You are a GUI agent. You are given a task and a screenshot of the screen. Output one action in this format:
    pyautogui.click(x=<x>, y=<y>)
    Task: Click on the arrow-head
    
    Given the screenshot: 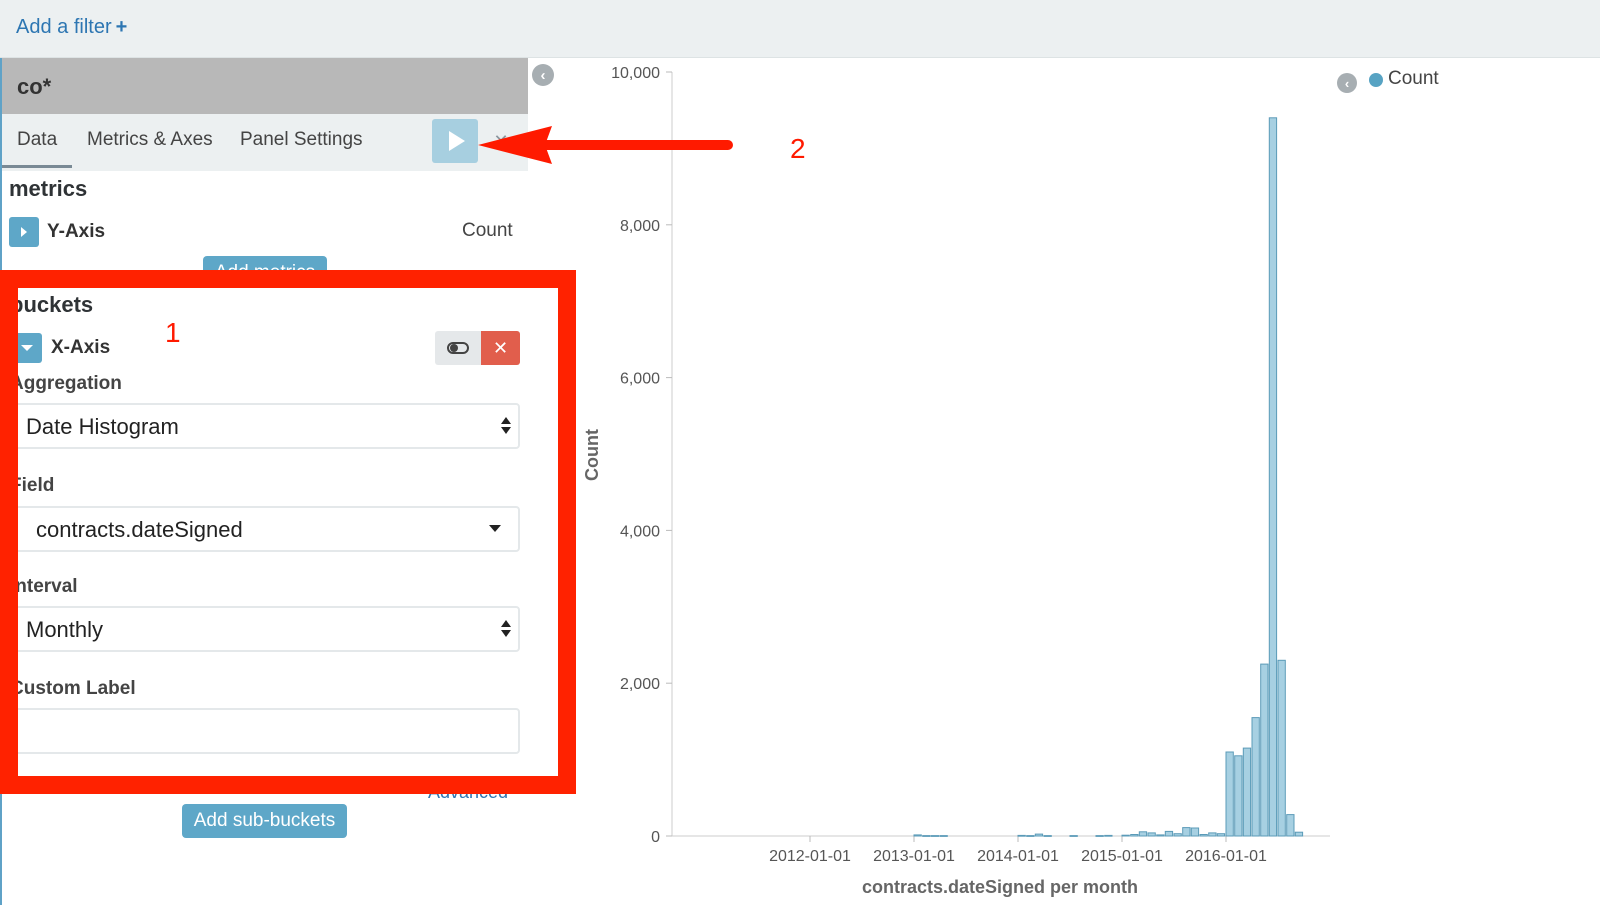 What is the action you would take?
    pyautogui.click(x=515, y=145)
    